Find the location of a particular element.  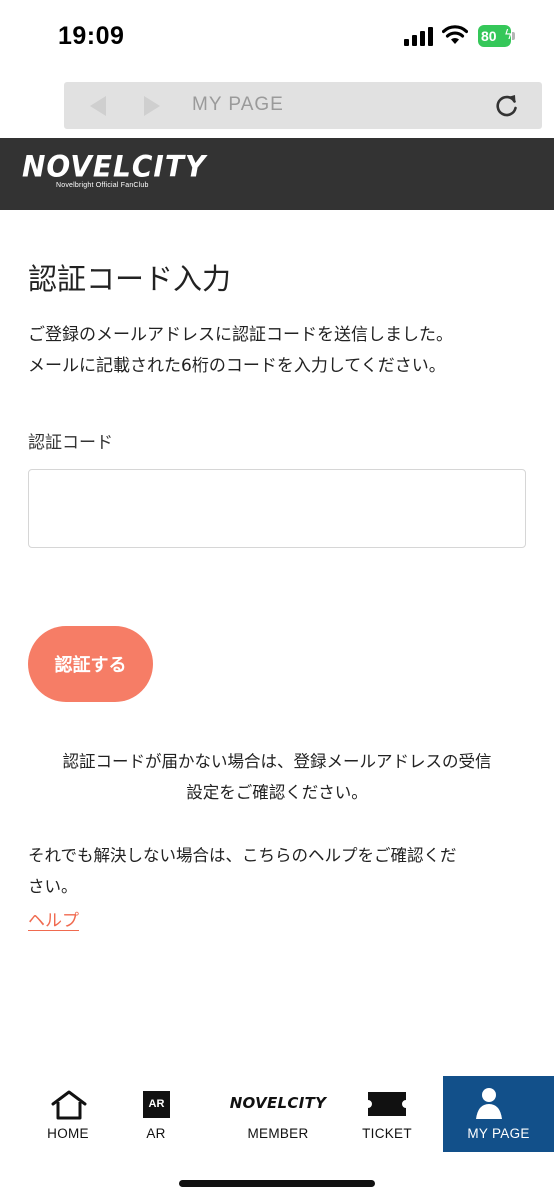

user-icon is located at coordinates (489, 1103).